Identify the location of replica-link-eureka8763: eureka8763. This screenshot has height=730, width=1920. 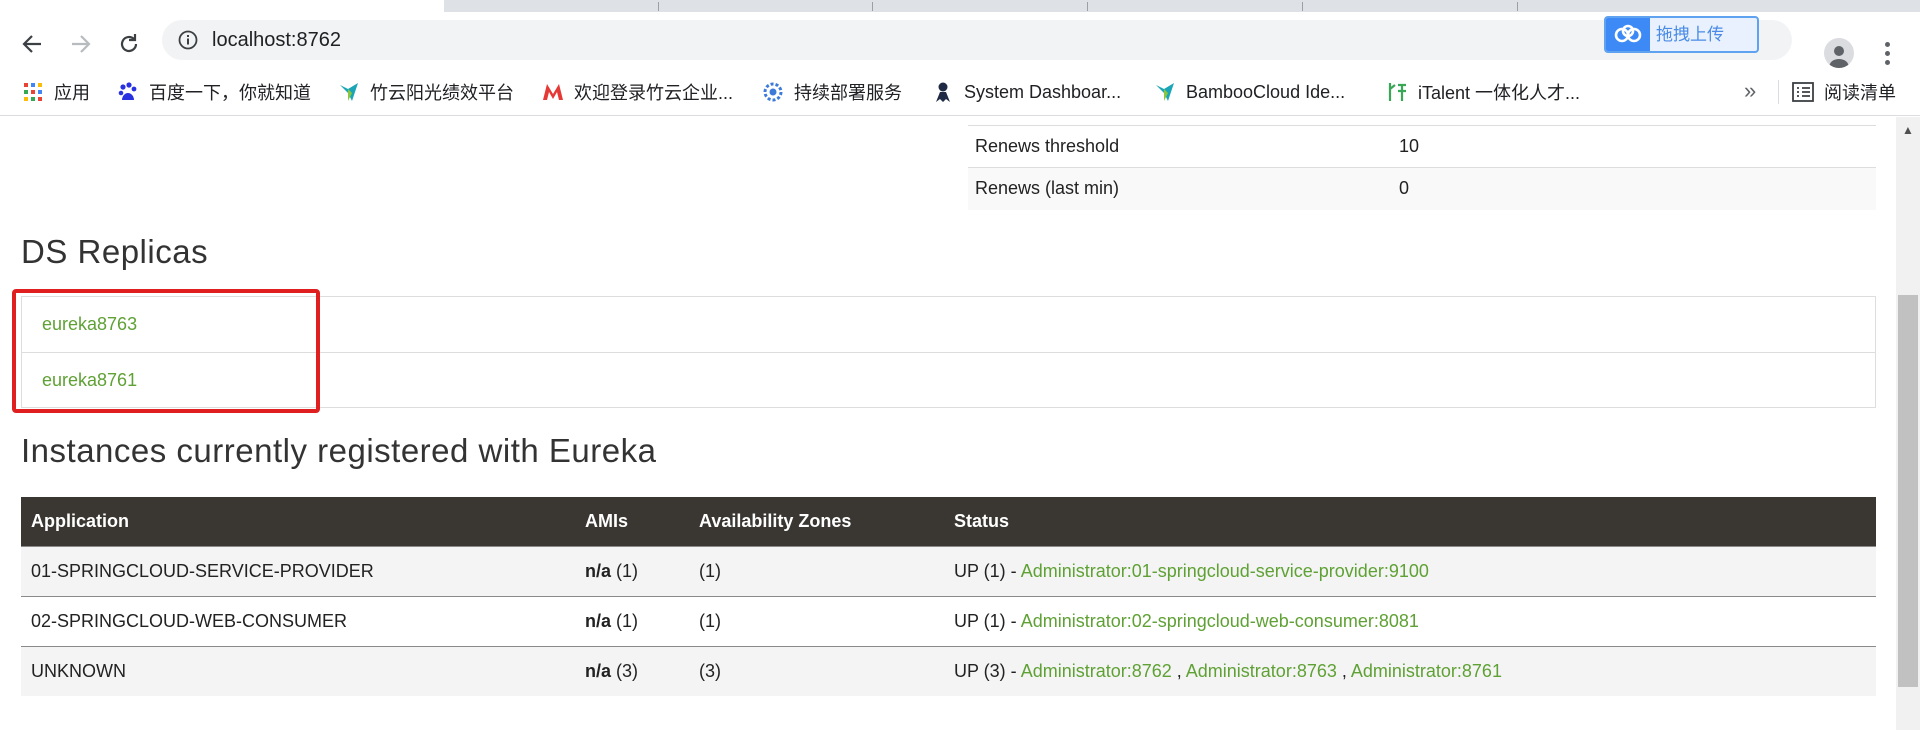
(948, 324).